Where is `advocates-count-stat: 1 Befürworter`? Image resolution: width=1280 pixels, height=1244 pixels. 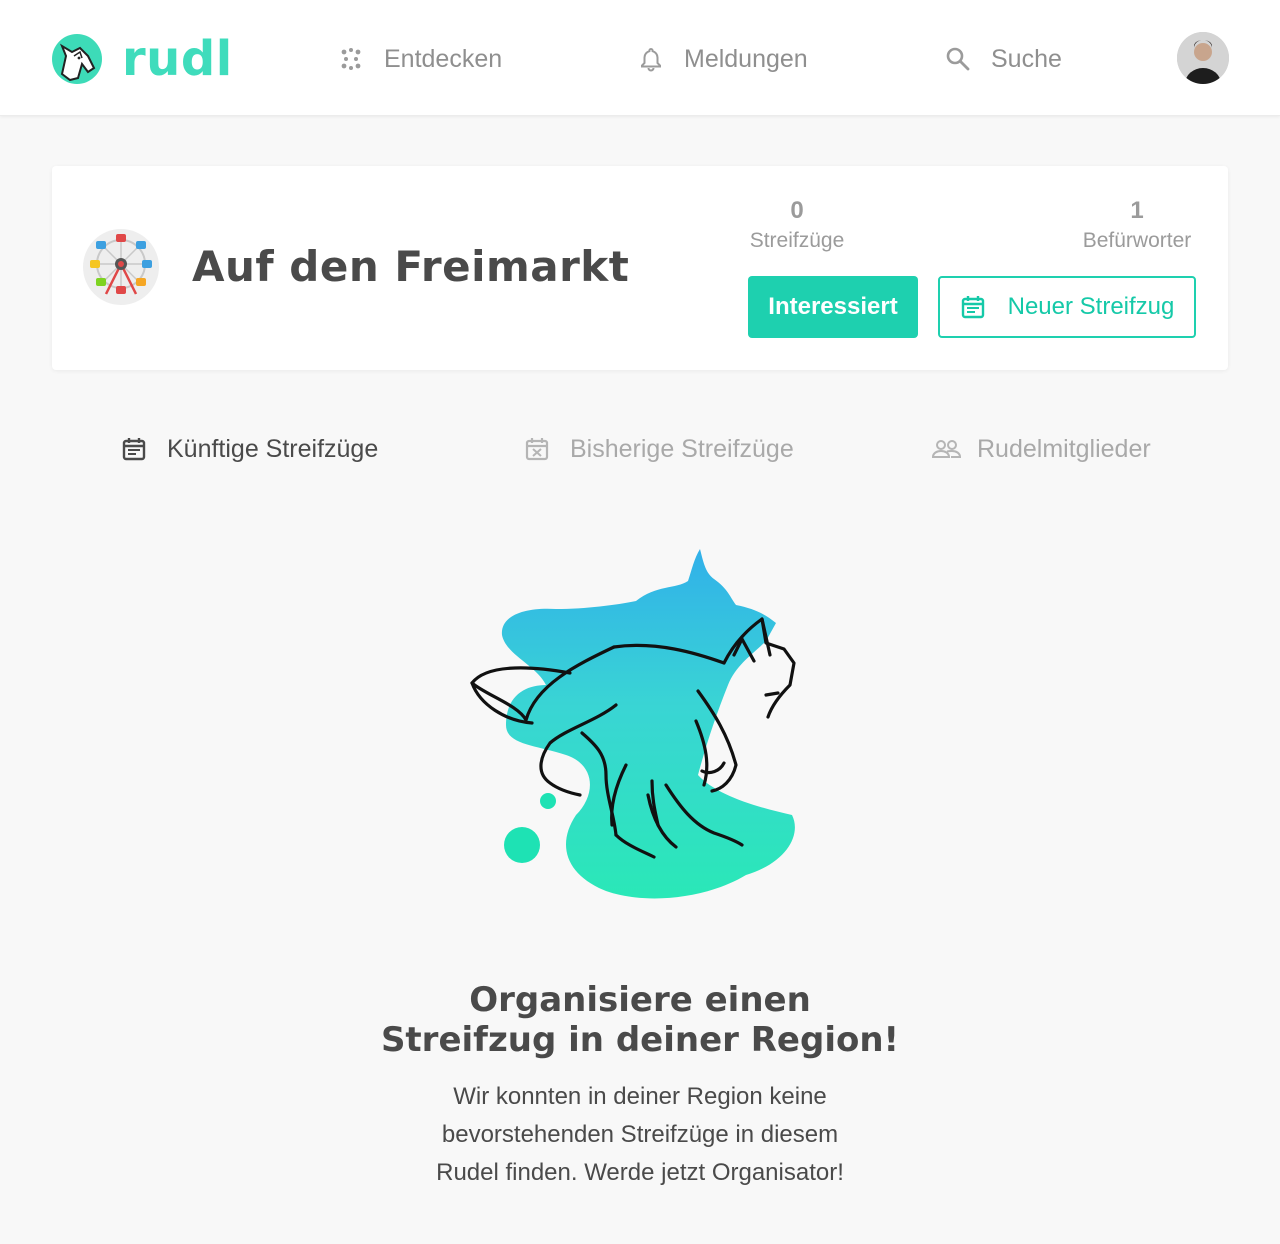 advocates-count-stat: 1 Befürworter is located at coordinates (1137, 226).